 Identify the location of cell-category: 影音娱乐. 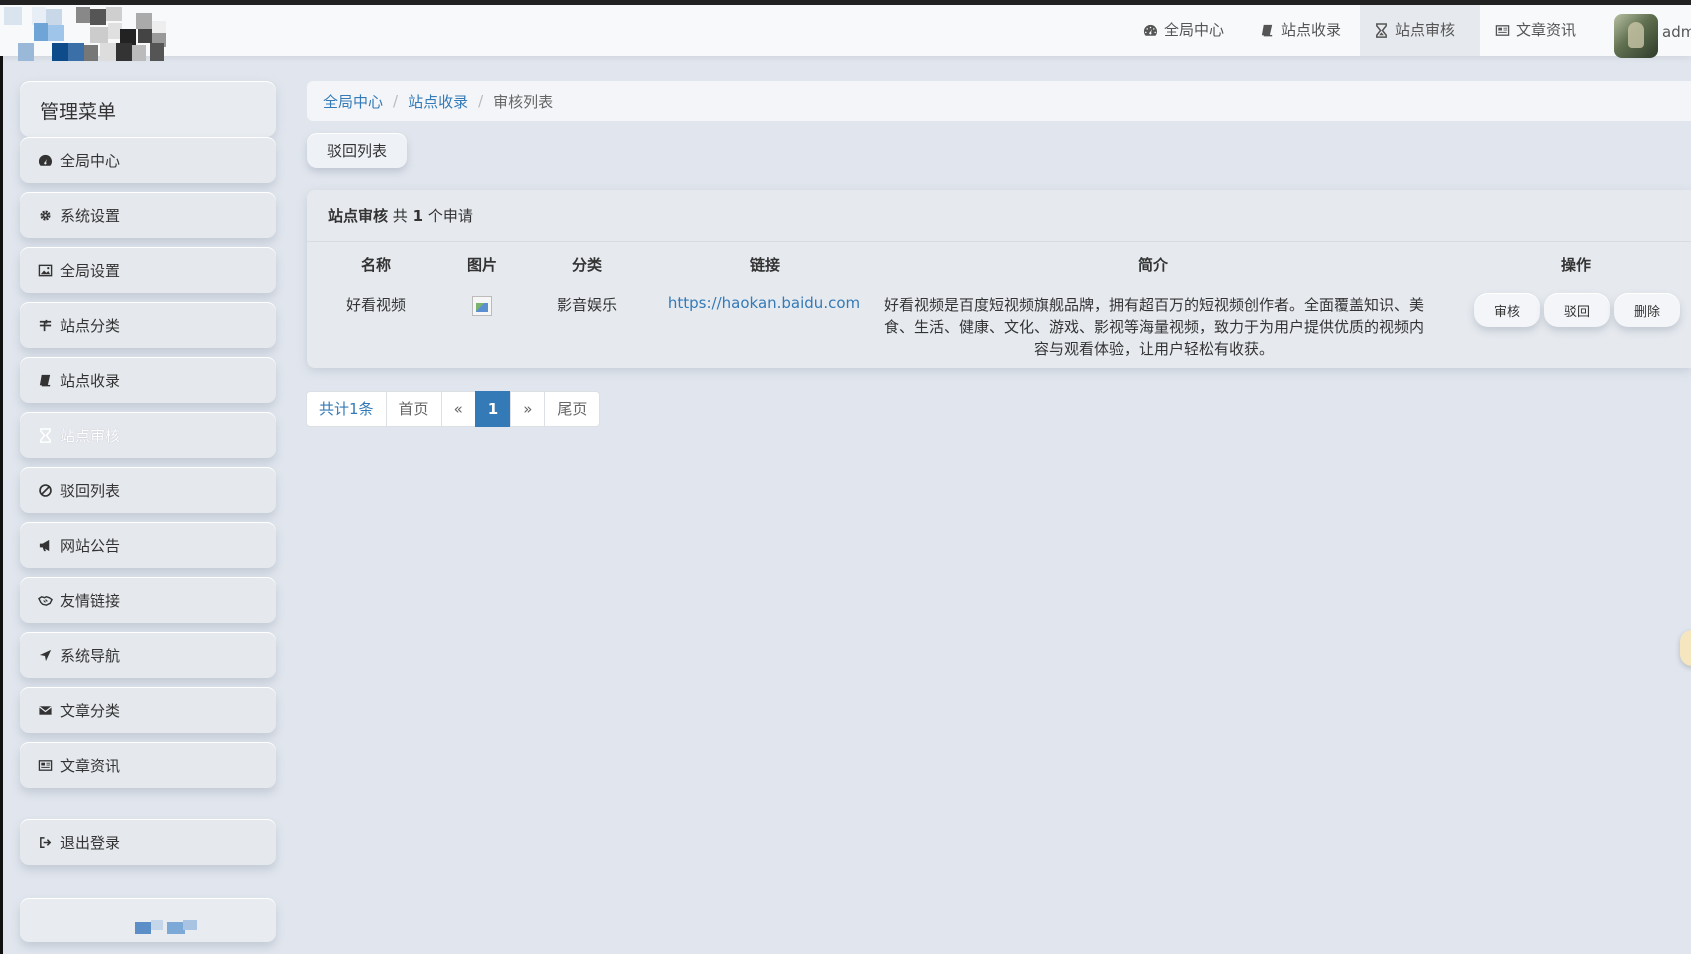
(586, 305).